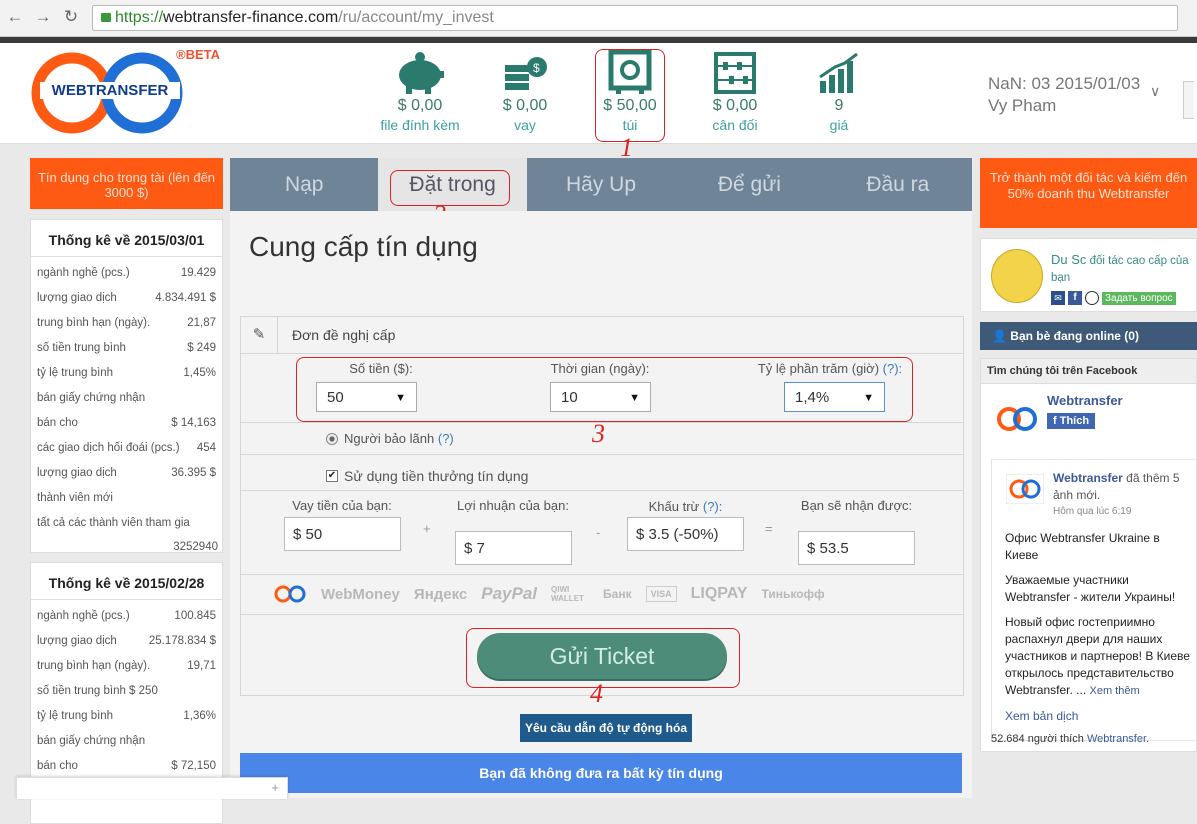 This screenshot has width=1197, height=824. Describe the element at coordinates (735, 73) in the screenshot. I see `abacus-icon` at that location.